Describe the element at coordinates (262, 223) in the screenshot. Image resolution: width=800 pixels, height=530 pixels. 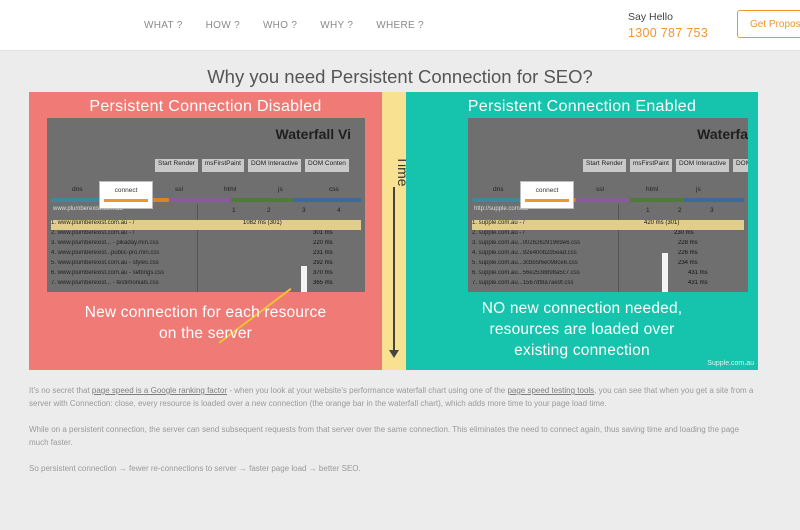
I see `row-time: 1082 ms (301)` at that location.